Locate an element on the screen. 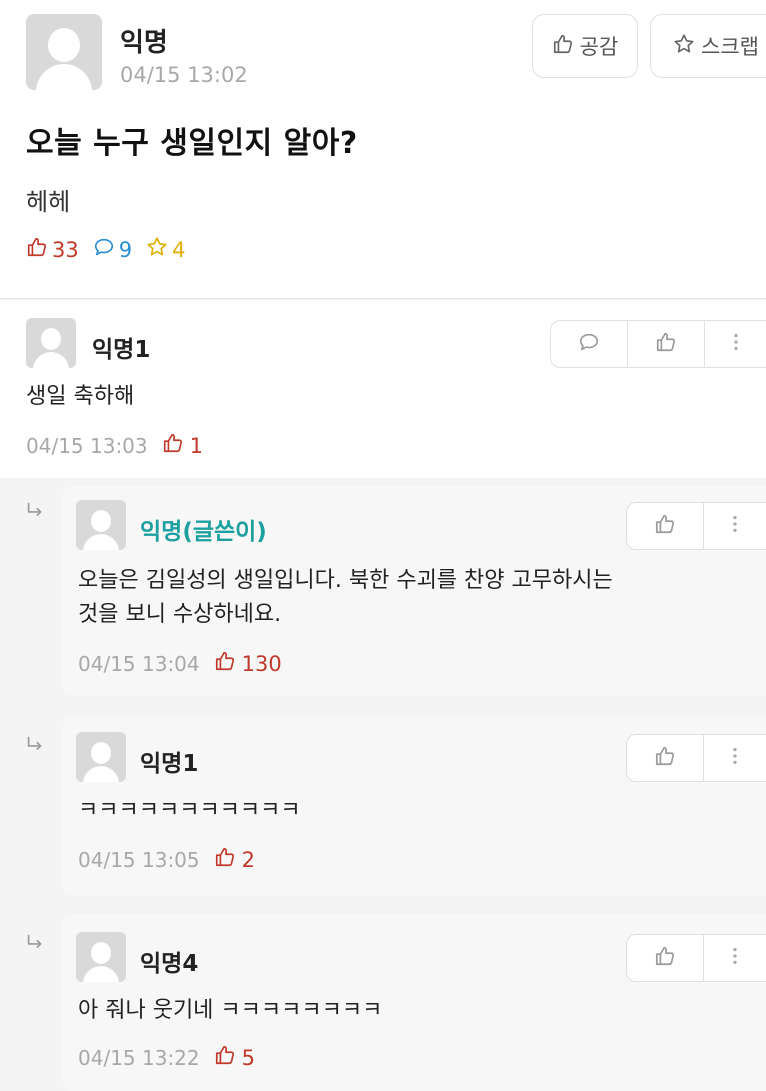 Image resolution: width=766 pixels, height=1091 pixels. reply-author-op: 익명(글쓴이) is located at coordinates (203, 532).